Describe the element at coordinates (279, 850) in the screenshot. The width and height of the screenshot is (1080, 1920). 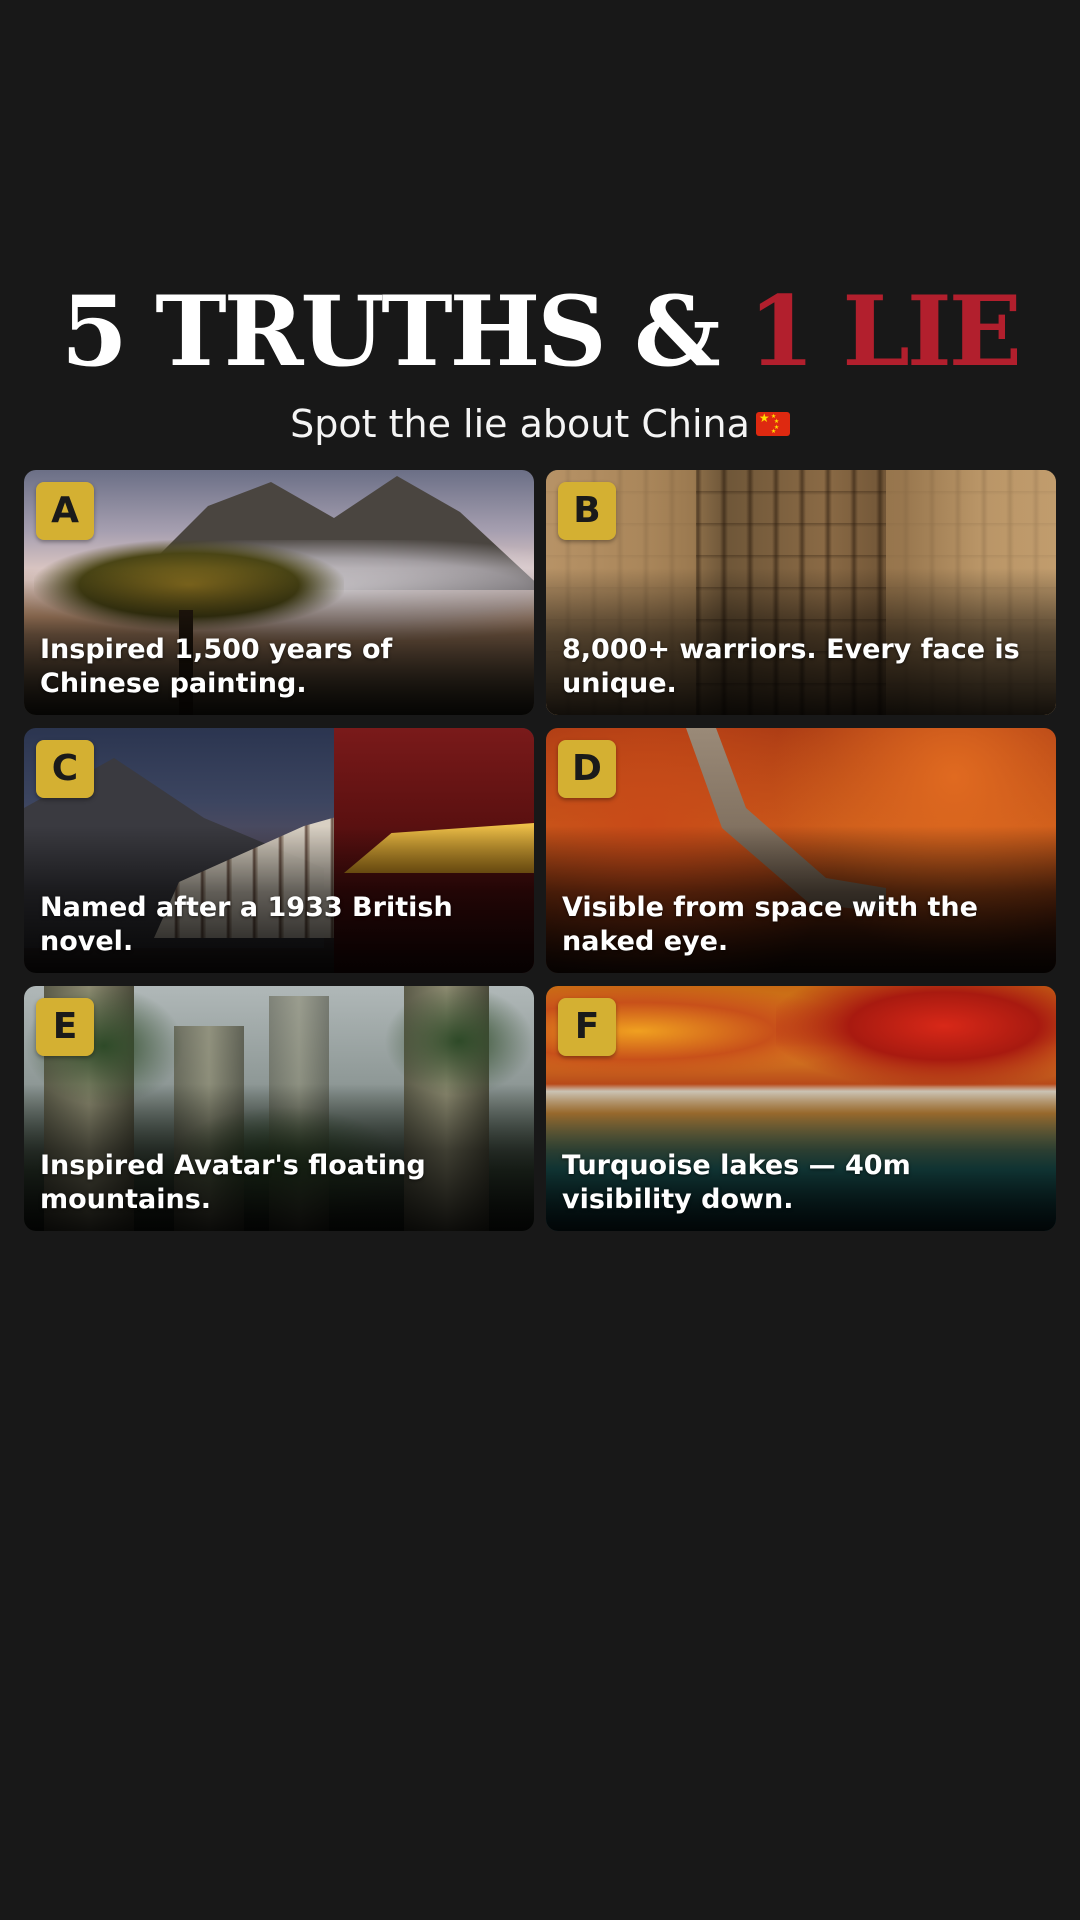
I see `card-c: C Named after a 1933 British novel.` at that location.